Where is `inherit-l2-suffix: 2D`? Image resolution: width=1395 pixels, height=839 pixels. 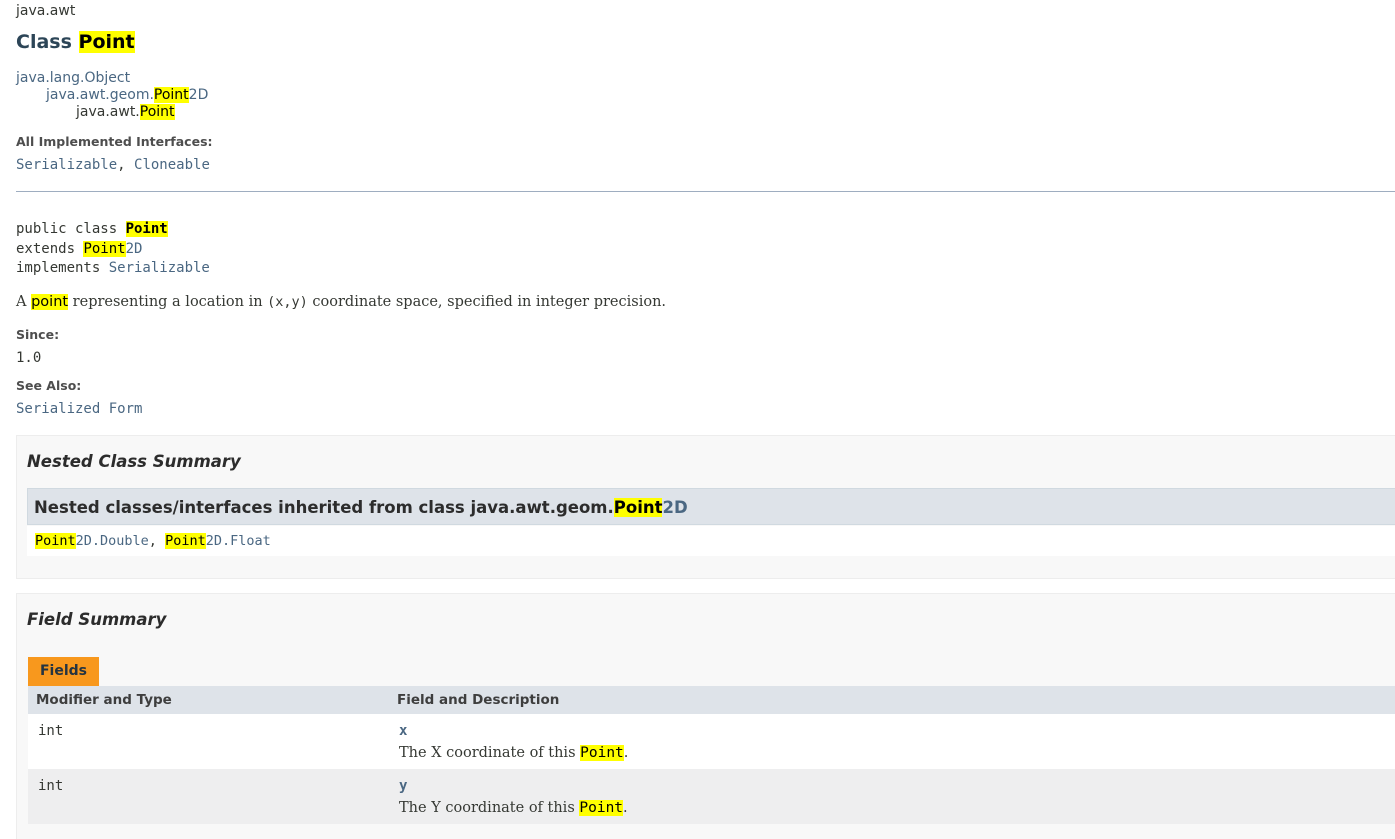
inherit-l2-suffix: 2D is located at coordinates (198, 95).